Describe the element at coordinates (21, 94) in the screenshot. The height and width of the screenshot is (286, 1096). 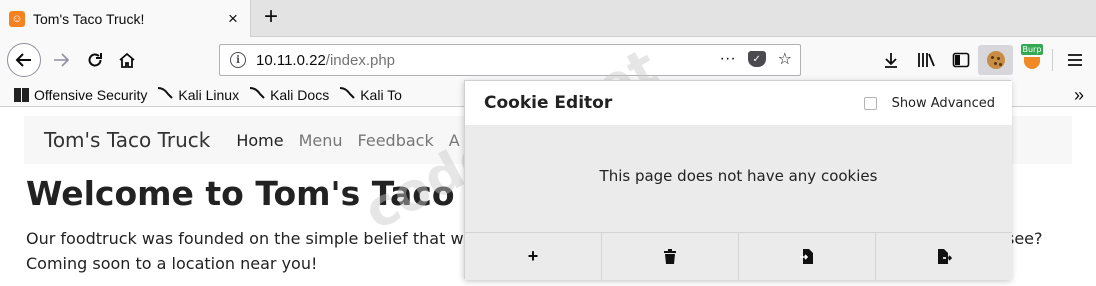
I see `offsec-icon` at that location.